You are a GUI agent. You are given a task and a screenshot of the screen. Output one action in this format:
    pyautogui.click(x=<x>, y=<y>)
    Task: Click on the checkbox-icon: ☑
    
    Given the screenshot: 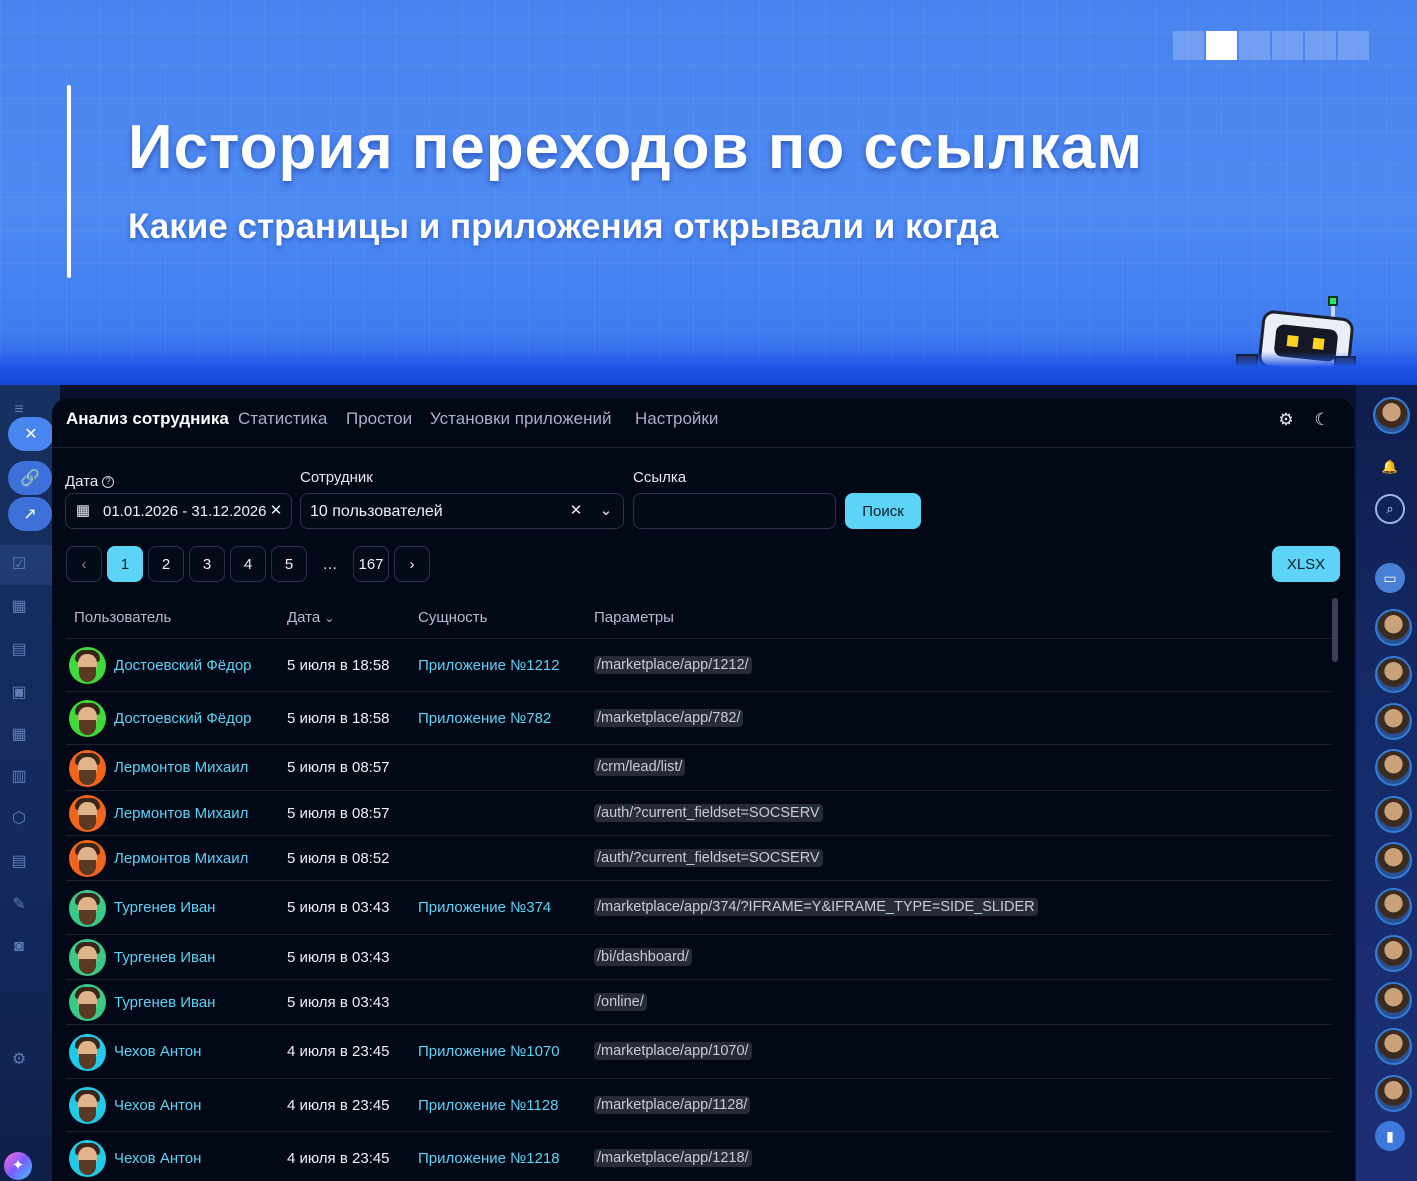 What is the action you would take?
    pyautogui.click(x=19, y=565)
    